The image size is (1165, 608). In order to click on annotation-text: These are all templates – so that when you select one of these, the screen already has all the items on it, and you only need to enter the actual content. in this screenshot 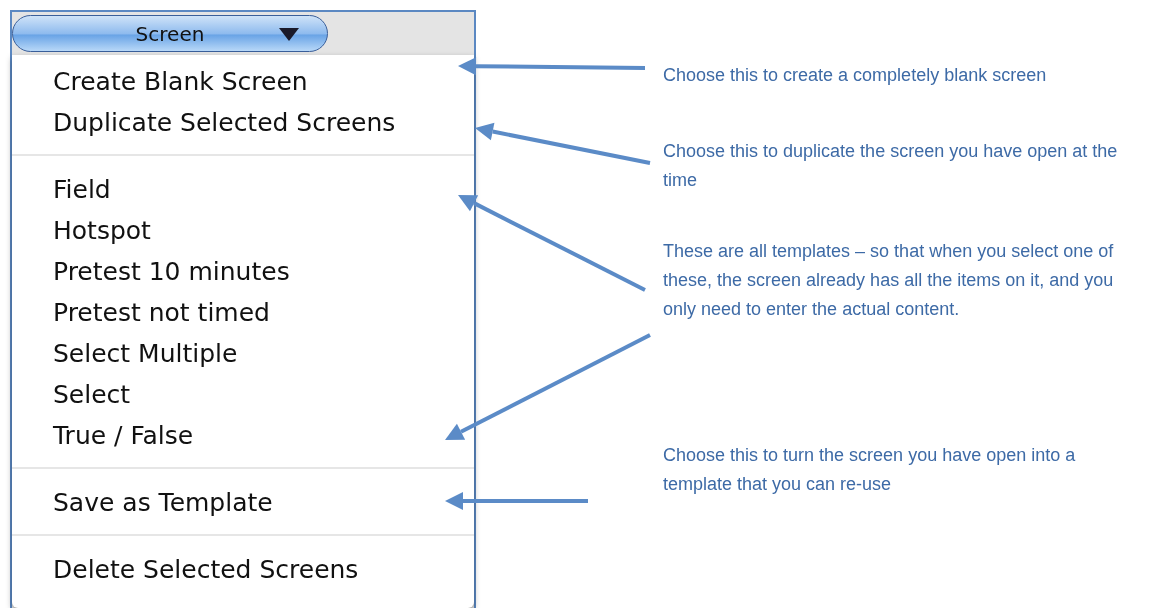, I will do `click(889, 280)`.